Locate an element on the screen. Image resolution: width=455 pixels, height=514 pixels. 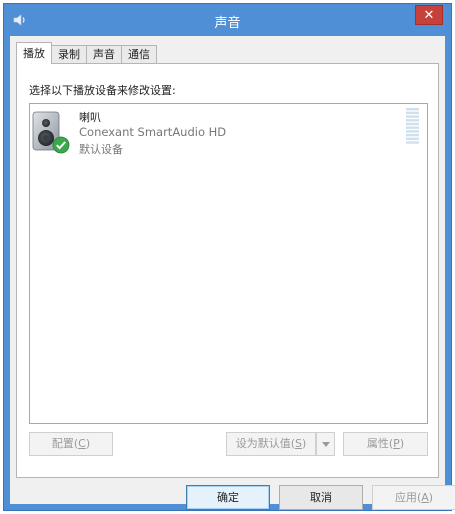
default-check-icon is located at coordinates (61, 145).